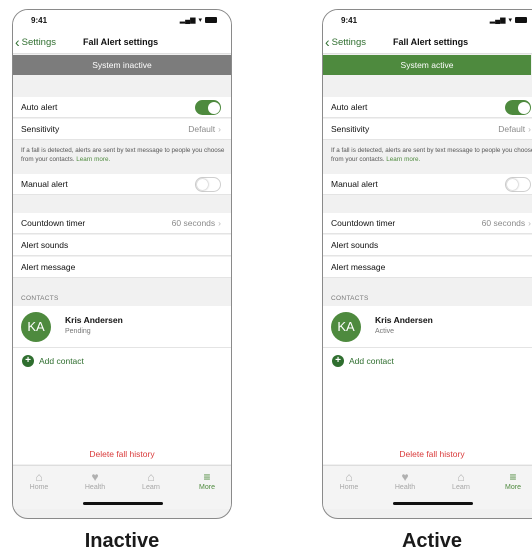  I want to click on system-status-banner: System inactive, so click(122, 65).